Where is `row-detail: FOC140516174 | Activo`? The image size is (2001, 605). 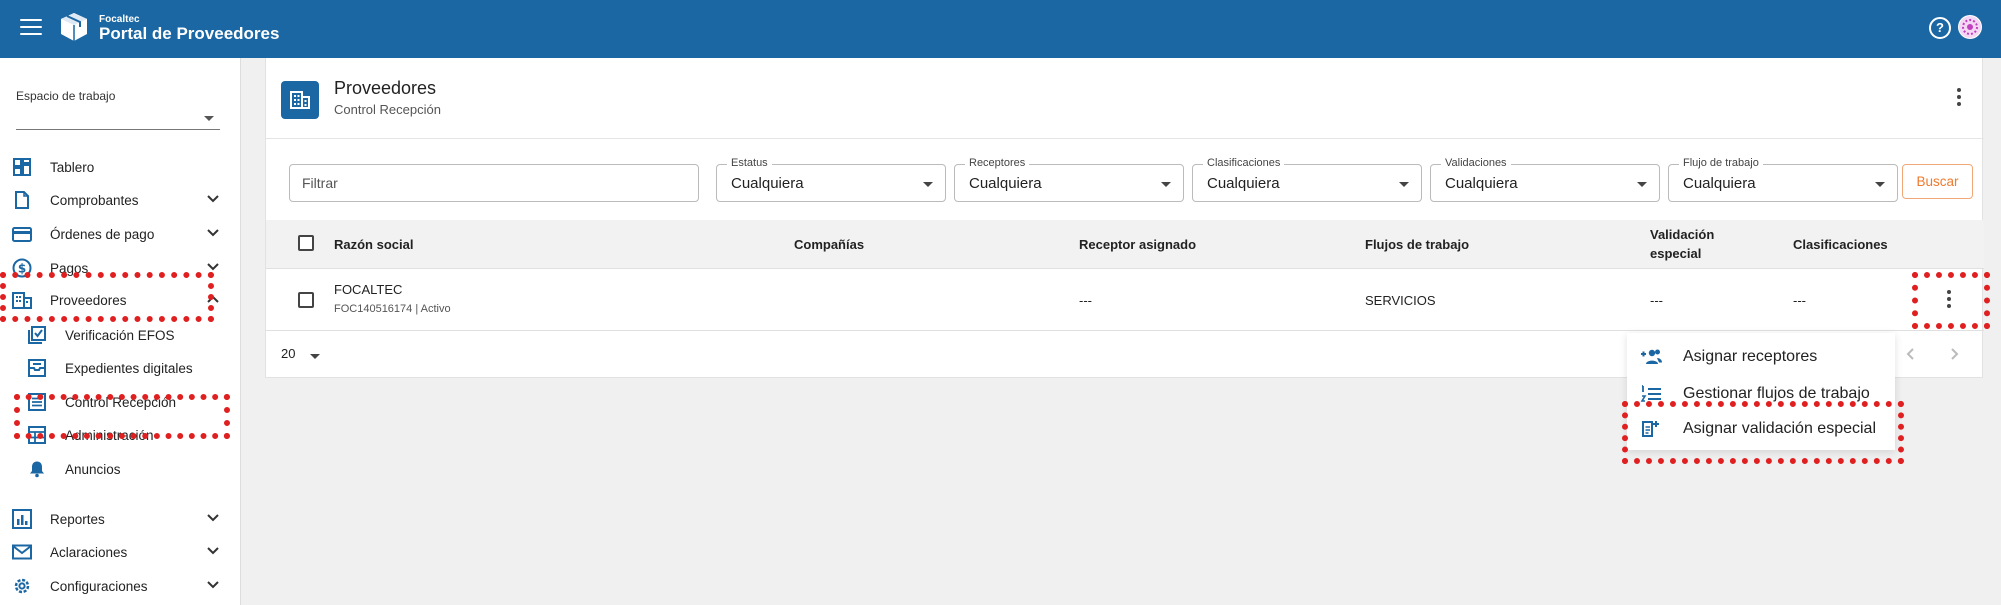 row-detail: FOC140516174 | Activo is located at coordinates (392, 309).